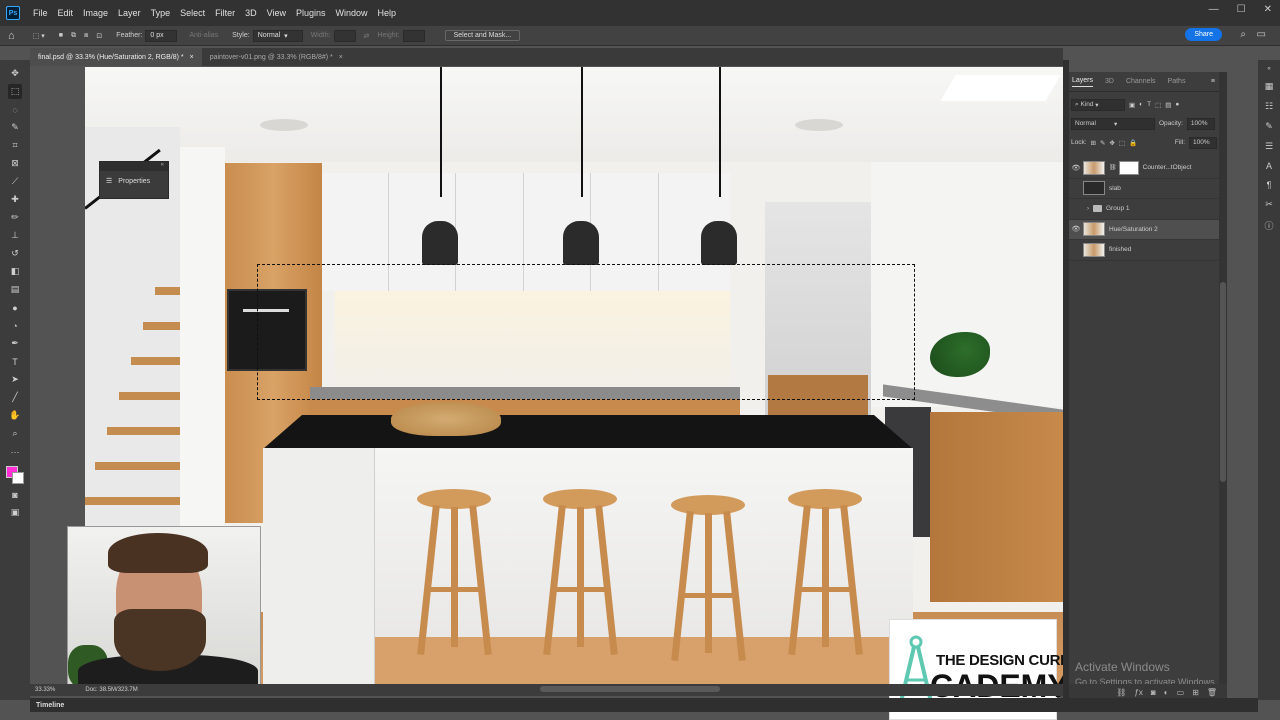 This screenshot has width=1280, height=720. I want to click on search-icon: ⌕, so click(1243, 34).